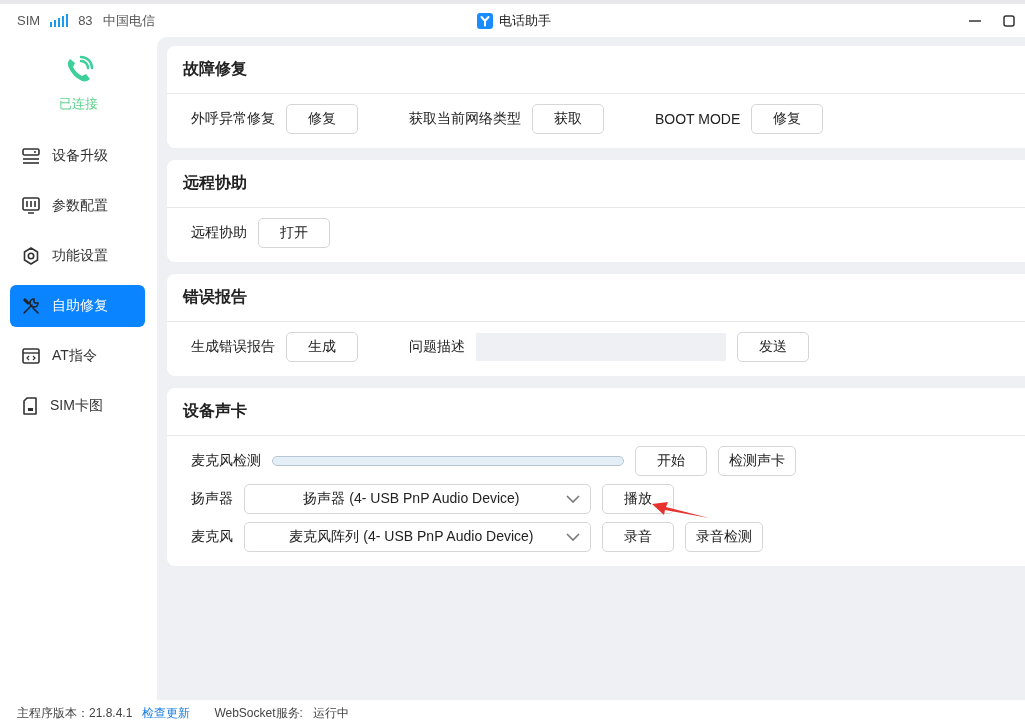 The height and width of the screenshot is (726, 1025). What do you see at coordinates (31, 156) in the screenshot?
I see `server-icon` at bounding box center [31, 156].